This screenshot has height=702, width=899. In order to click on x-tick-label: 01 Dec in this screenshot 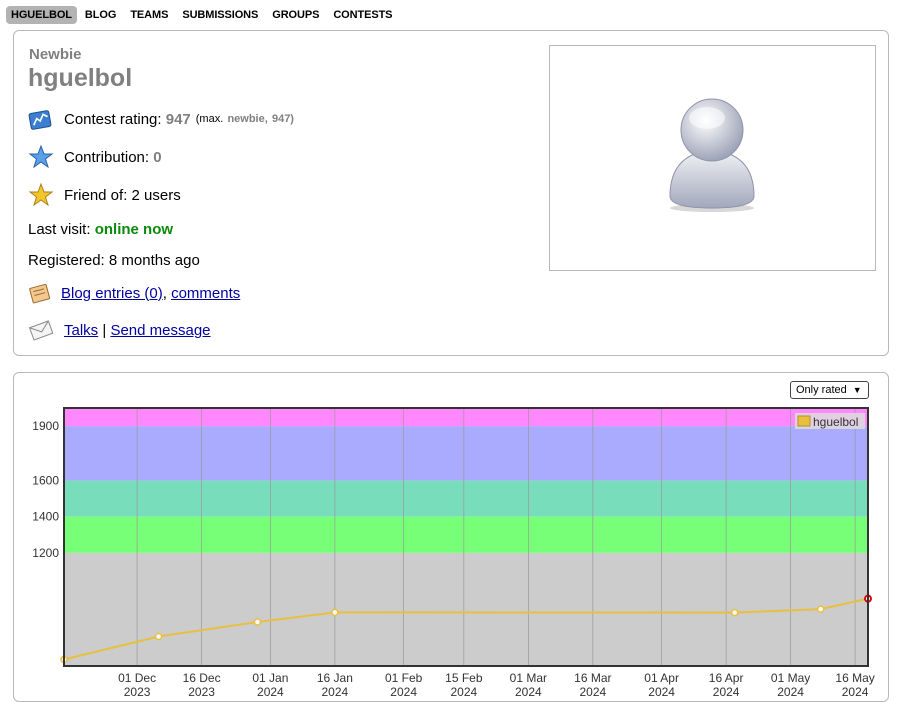, I will do `click(137, 678)`.